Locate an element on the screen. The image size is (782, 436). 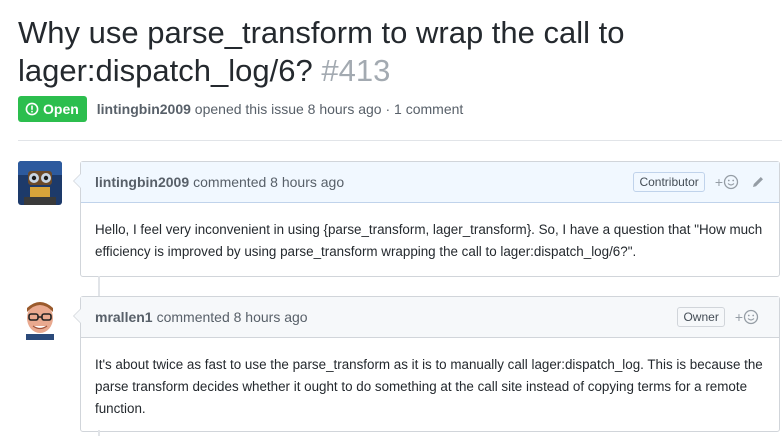
comment-author-link: lintingbin2009 is located at coordinates (142, 182).